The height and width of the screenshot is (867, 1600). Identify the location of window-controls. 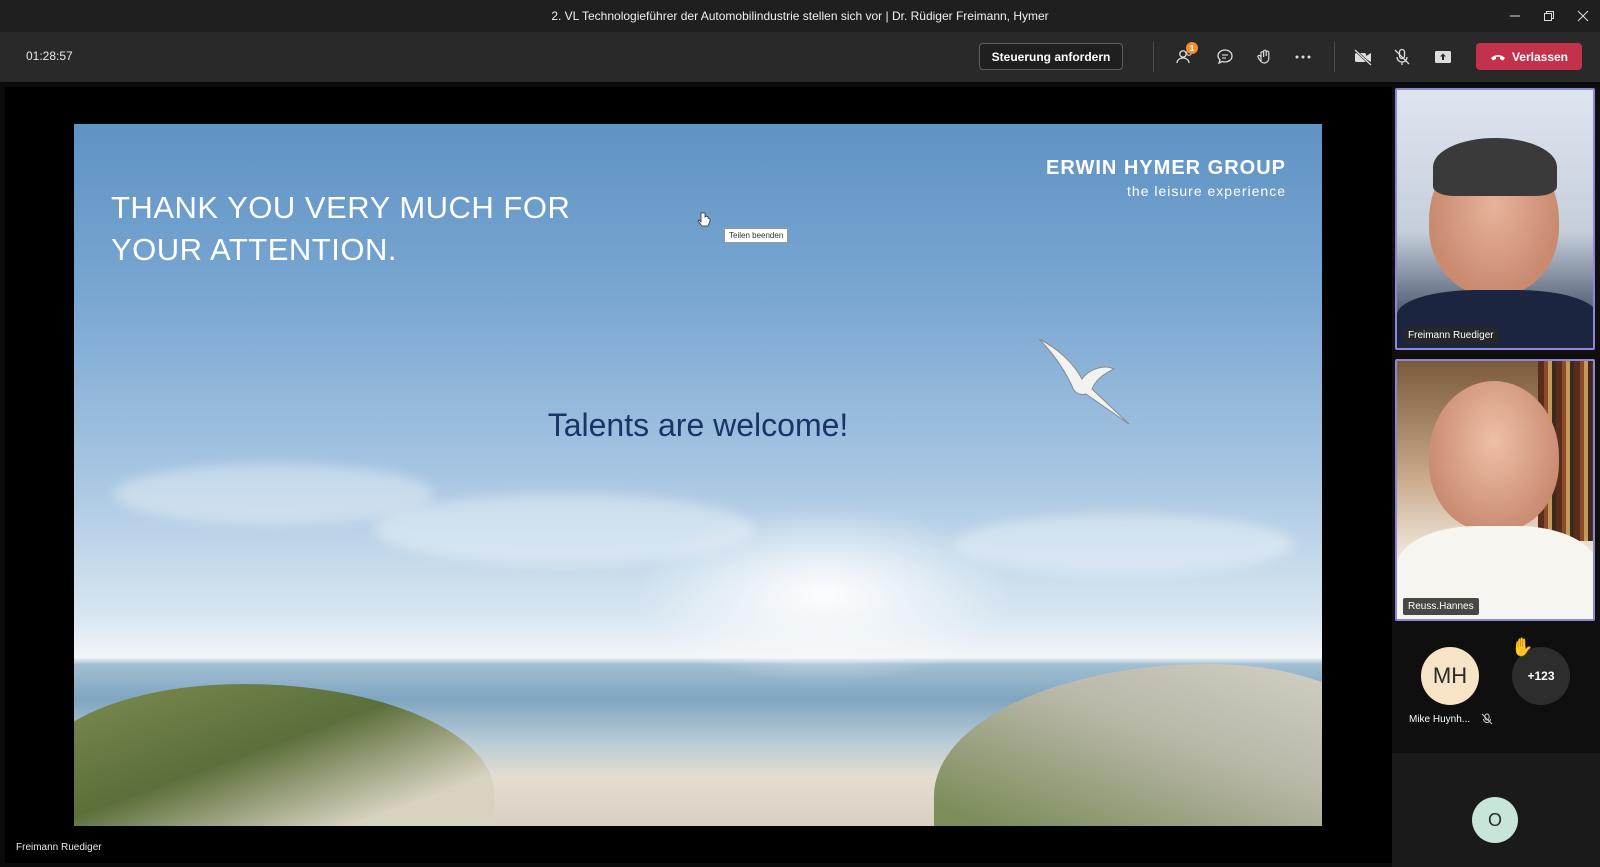
(1549, 16).